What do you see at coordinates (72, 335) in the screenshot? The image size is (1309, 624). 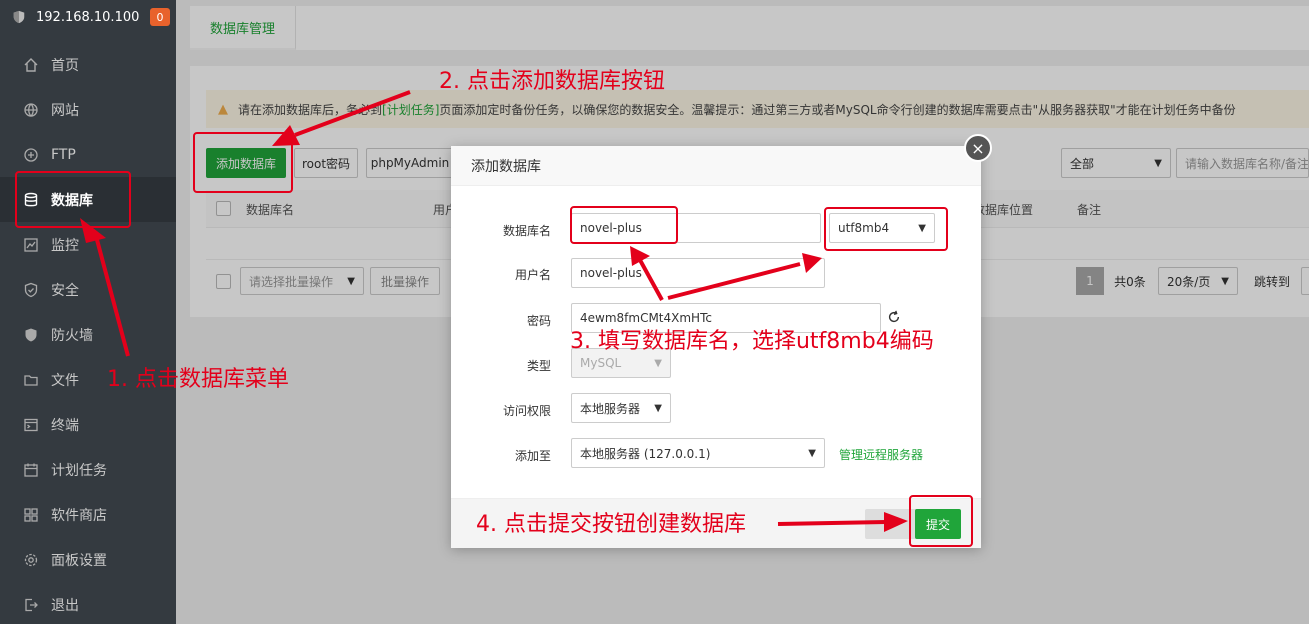 I see `sidebar-item-label: 防火墙` at bounding box center [72, 335].